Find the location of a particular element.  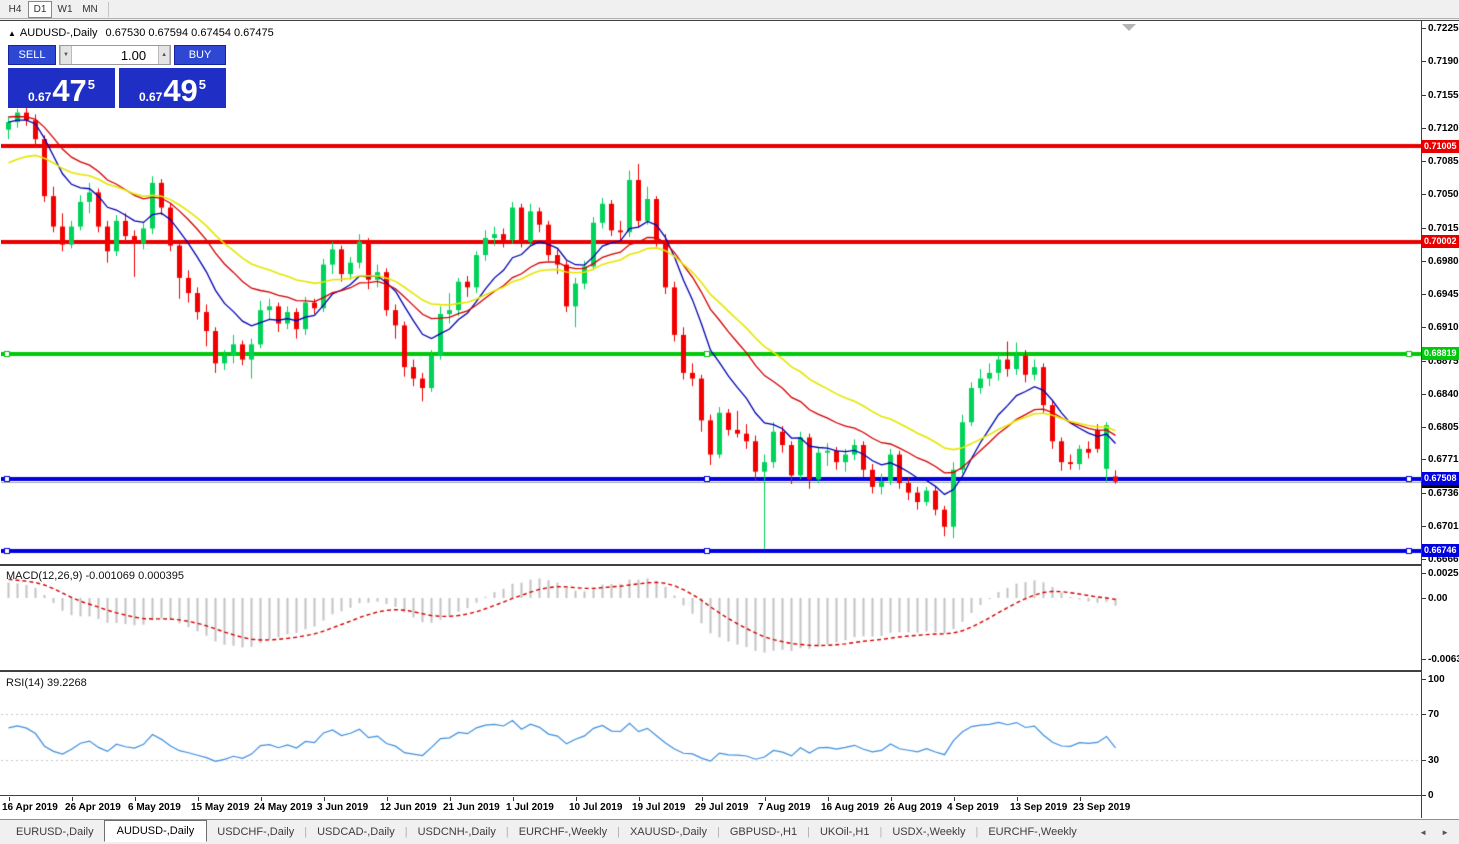

date-tick-label: 13 Sep 2019 is located at coordinates (1039, 807).